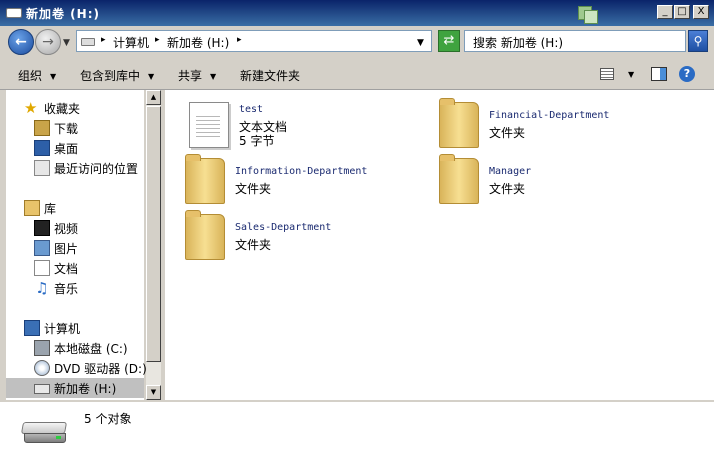 This screenshot has height=456, width=714. I want to click on file-size: 5 字节, so click(257, 141).